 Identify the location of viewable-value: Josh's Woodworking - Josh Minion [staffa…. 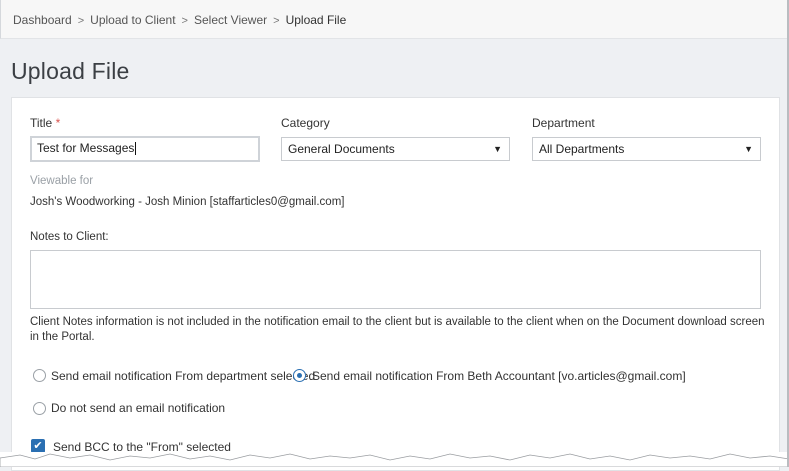
(187, 202).